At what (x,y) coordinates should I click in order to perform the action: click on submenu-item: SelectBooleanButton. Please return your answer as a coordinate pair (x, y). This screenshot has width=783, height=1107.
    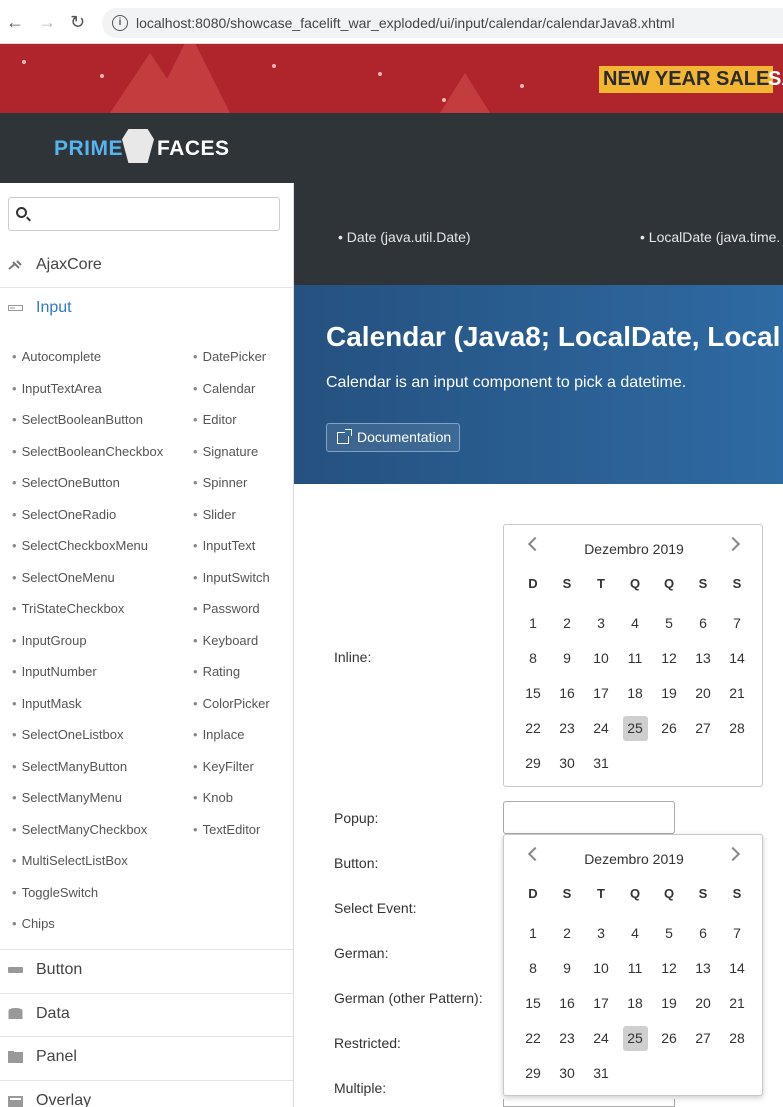
    Looking at the image, I should click on (77, 419).